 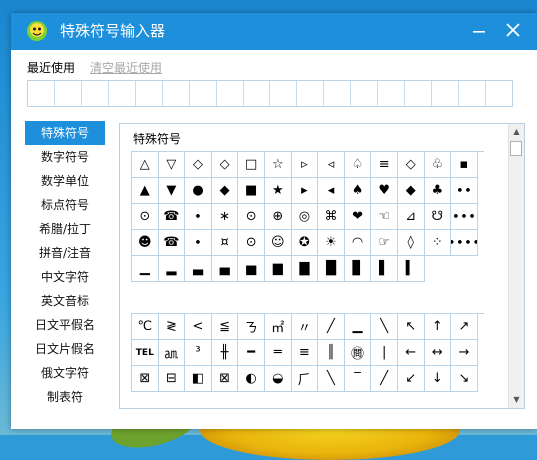 What do you see at coordinates (278, 217) in the screenshot?
I see `symbol-cell: ⊕` at bounding box center [278, 217].